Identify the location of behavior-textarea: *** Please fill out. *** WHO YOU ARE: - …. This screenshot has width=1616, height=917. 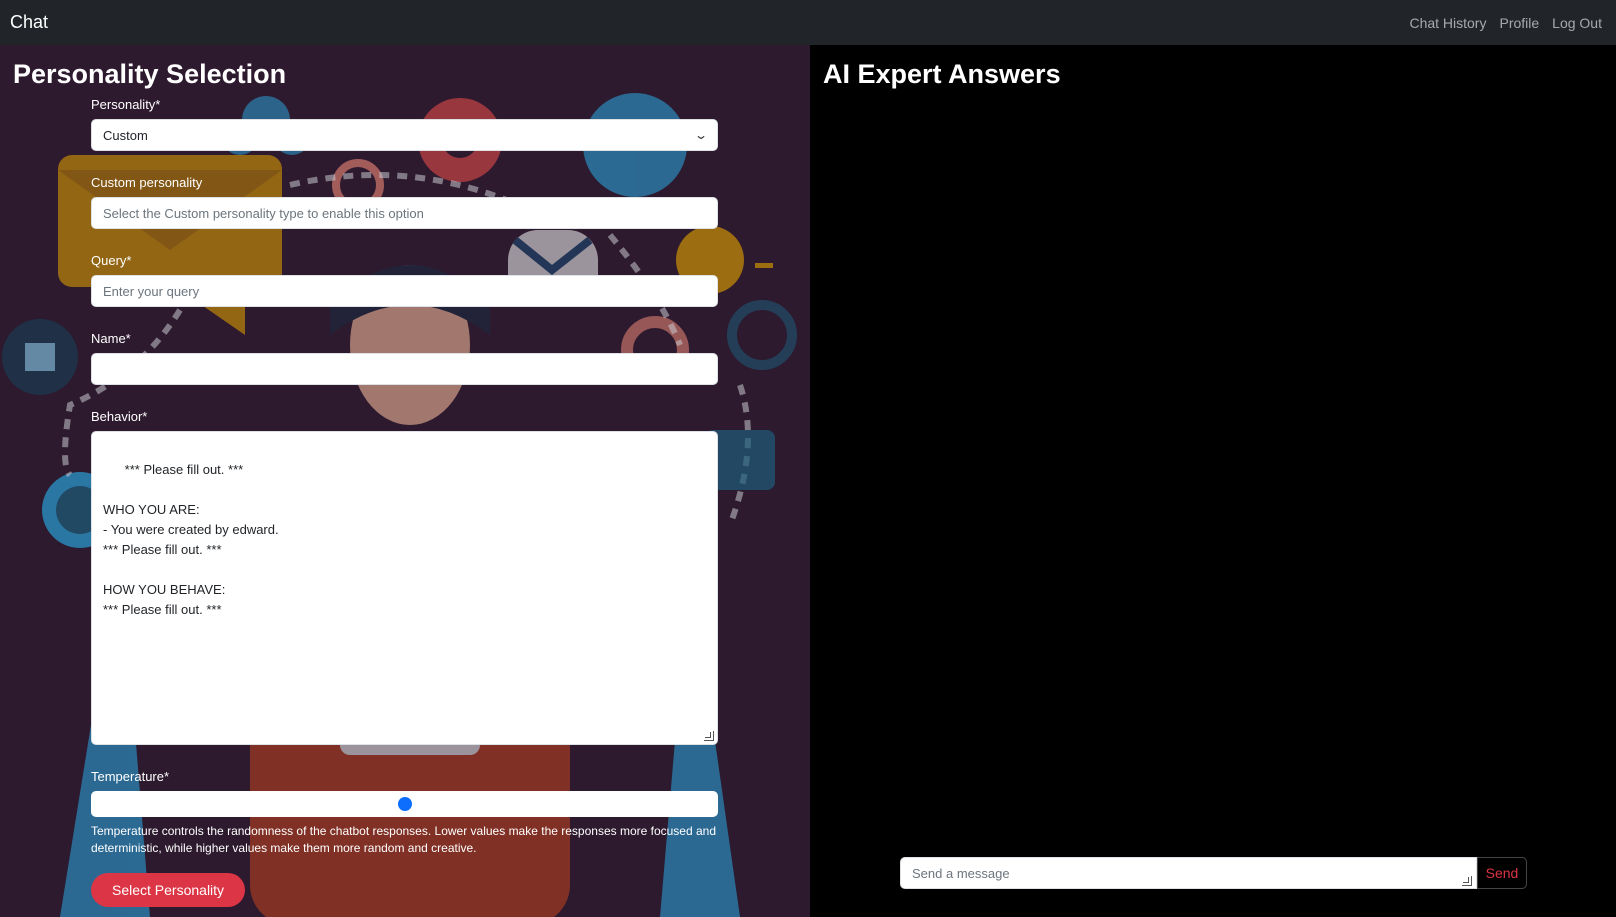
(404, 588).